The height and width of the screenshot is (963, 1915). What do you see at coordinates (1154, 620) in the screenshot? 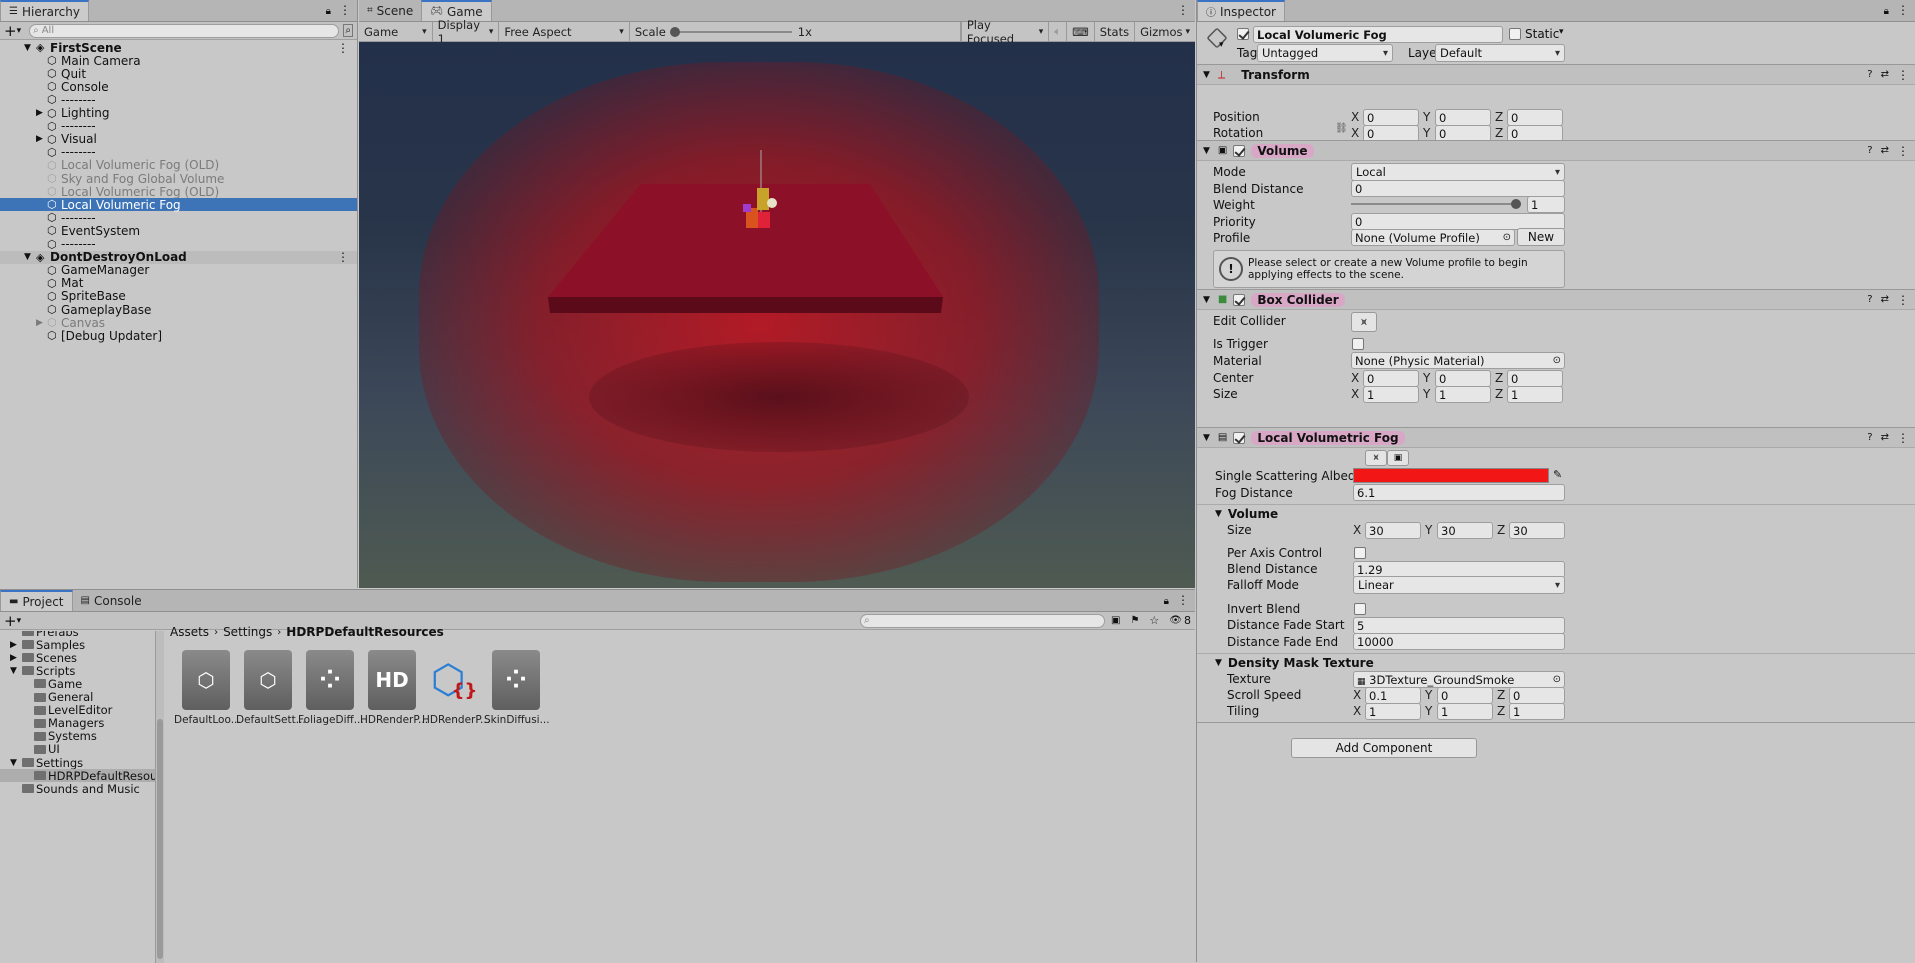
I see `favorite-star-icon: ☆` at bounding box center [1154, 620].